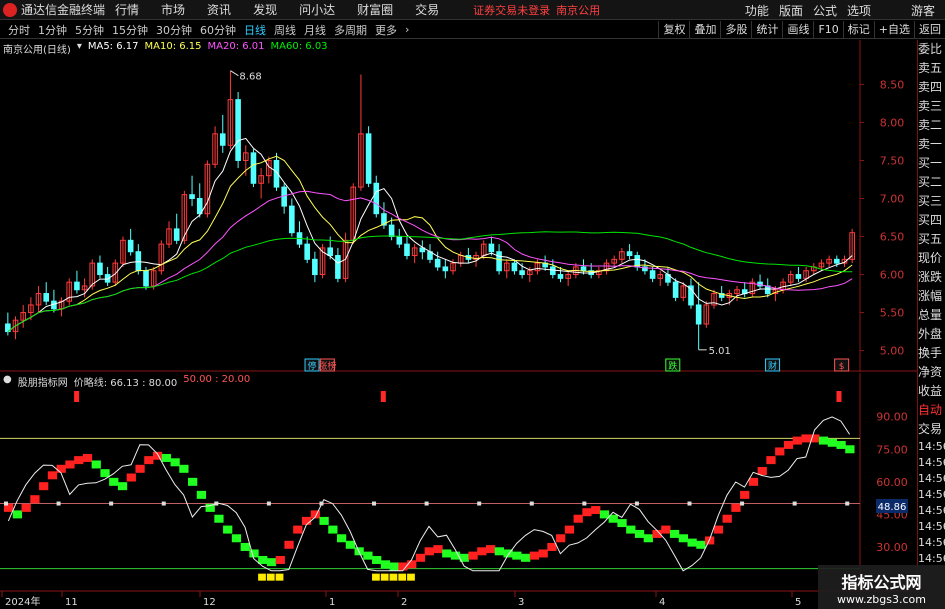  I want to click on quote-label: 买四, so click(930, 220).